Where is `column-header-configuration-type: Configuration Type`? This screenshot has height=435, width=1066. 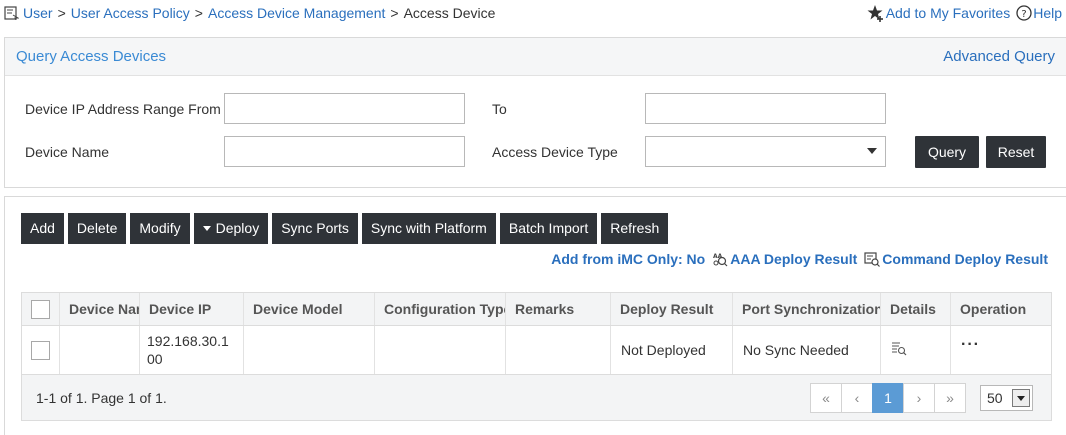
column-header-configuration-type: Configuration Type is located at coordinates (440, 309).